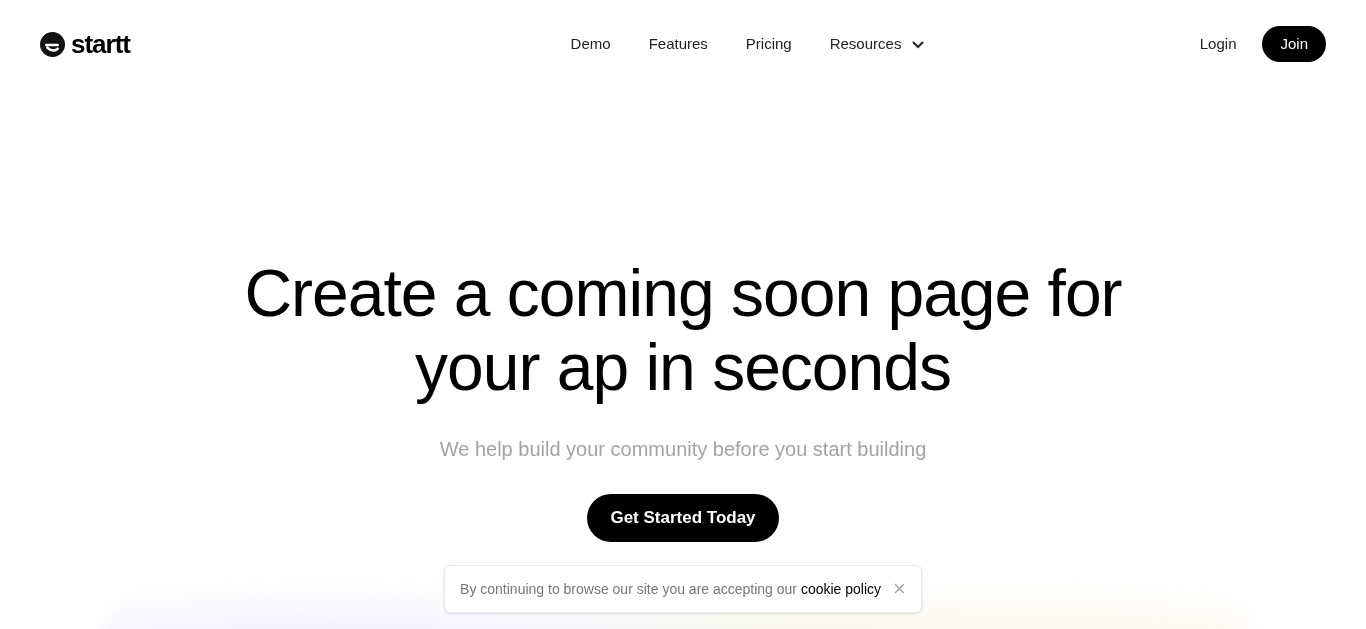 The width and height of the screenshot is (1366, 629). I want to click on logo-icon, so click(52, 44).